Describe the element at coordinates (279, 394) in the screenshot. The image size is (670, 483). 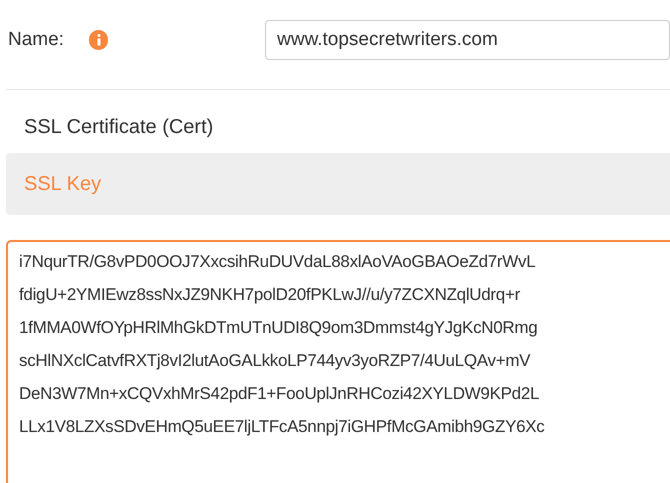
I see `key-text-line: DeN3W7Mn+xCQVxhMrS42pdF1+FooUplJnRHCozi42XYLDW9KPd2L` at that location.